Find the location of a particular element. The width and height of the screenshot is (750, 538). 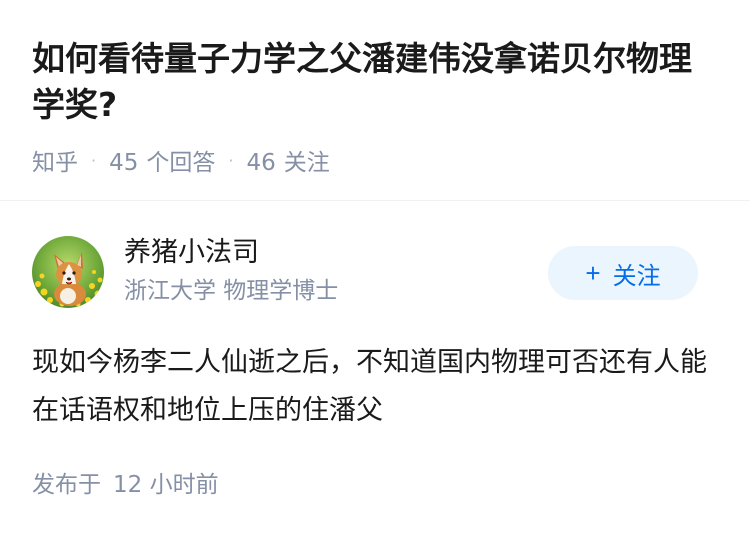

question-meta: 知乎 · 45 个回答 · 46 关注 is located at coordinates (181, 160).